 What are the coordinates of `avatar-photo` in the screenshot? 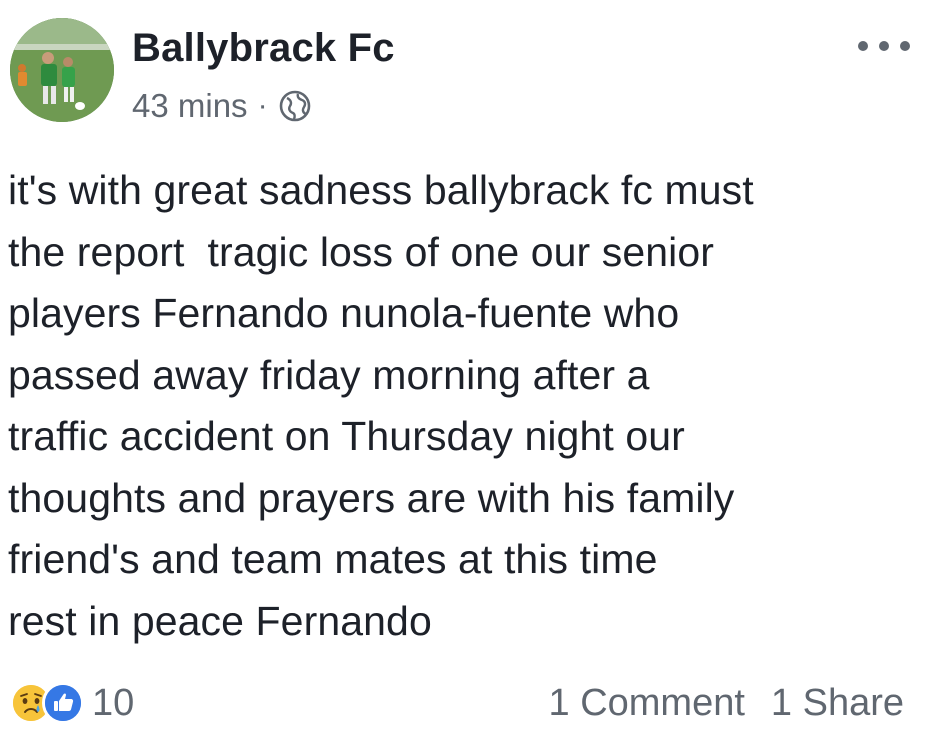 It's located at (62, 70).